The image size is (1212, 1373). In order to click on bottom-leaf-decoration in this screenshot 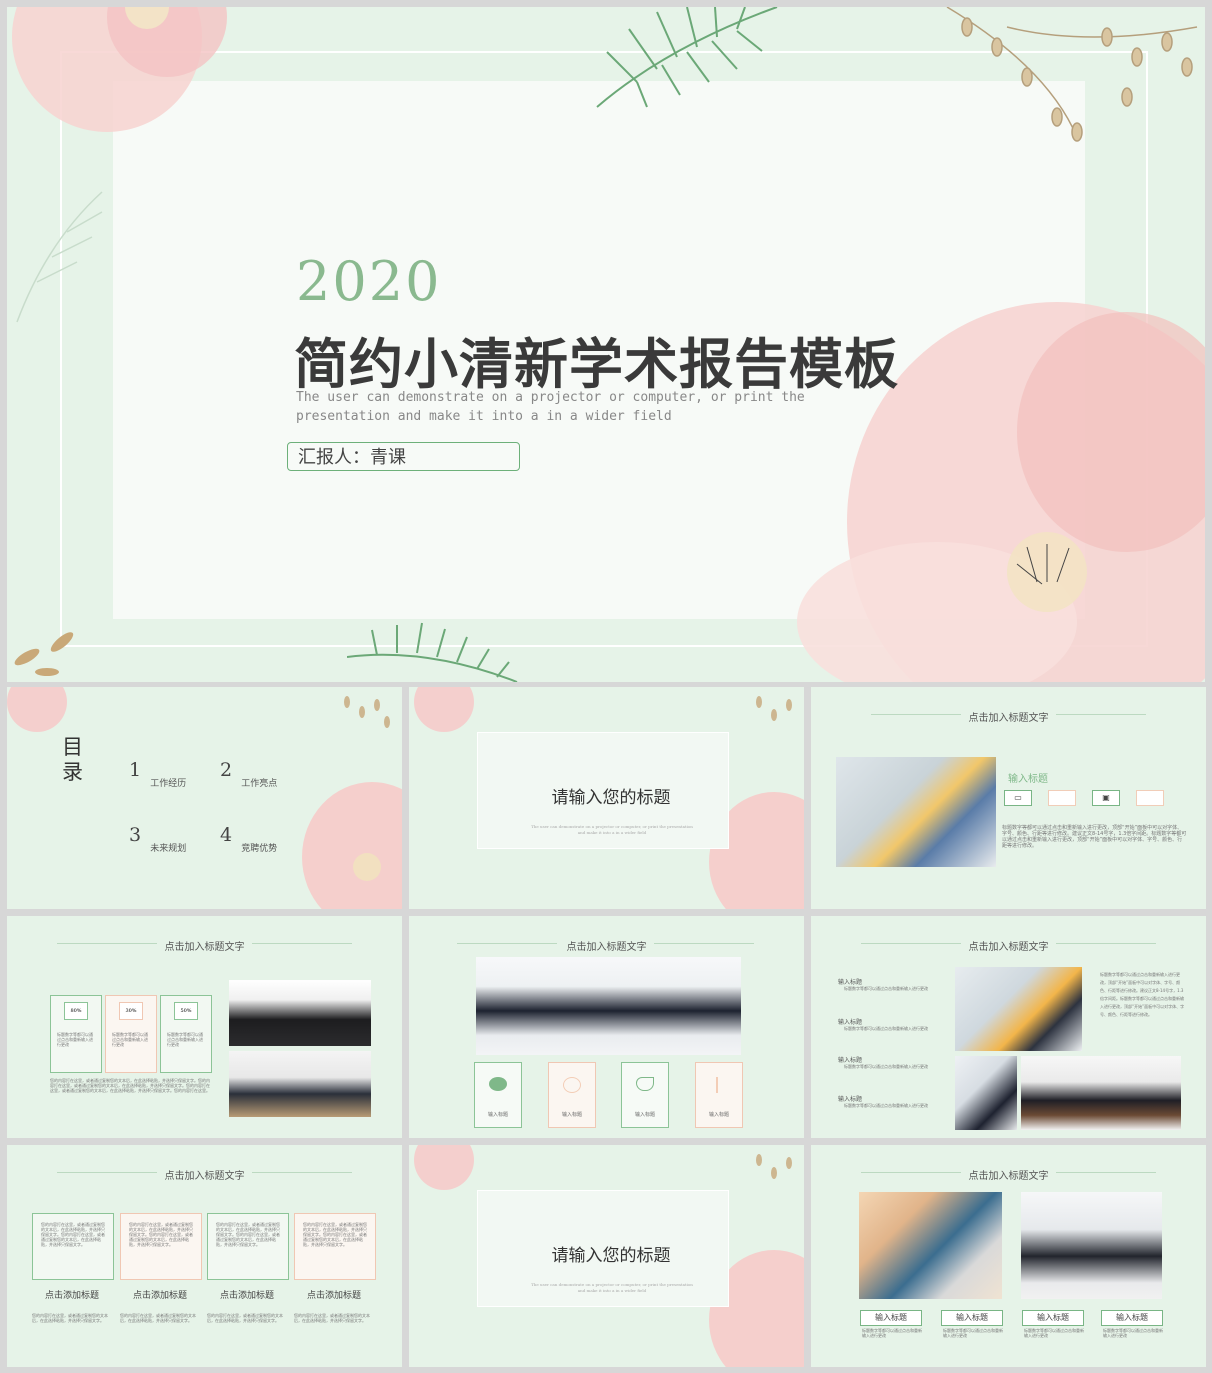, I will do `click(432, 652)`.